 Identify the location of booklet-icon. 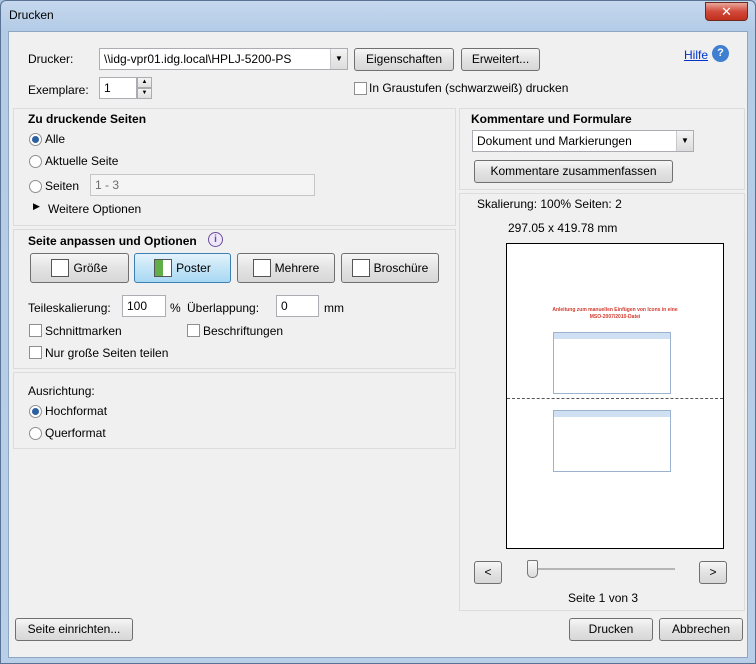
(360, 267).